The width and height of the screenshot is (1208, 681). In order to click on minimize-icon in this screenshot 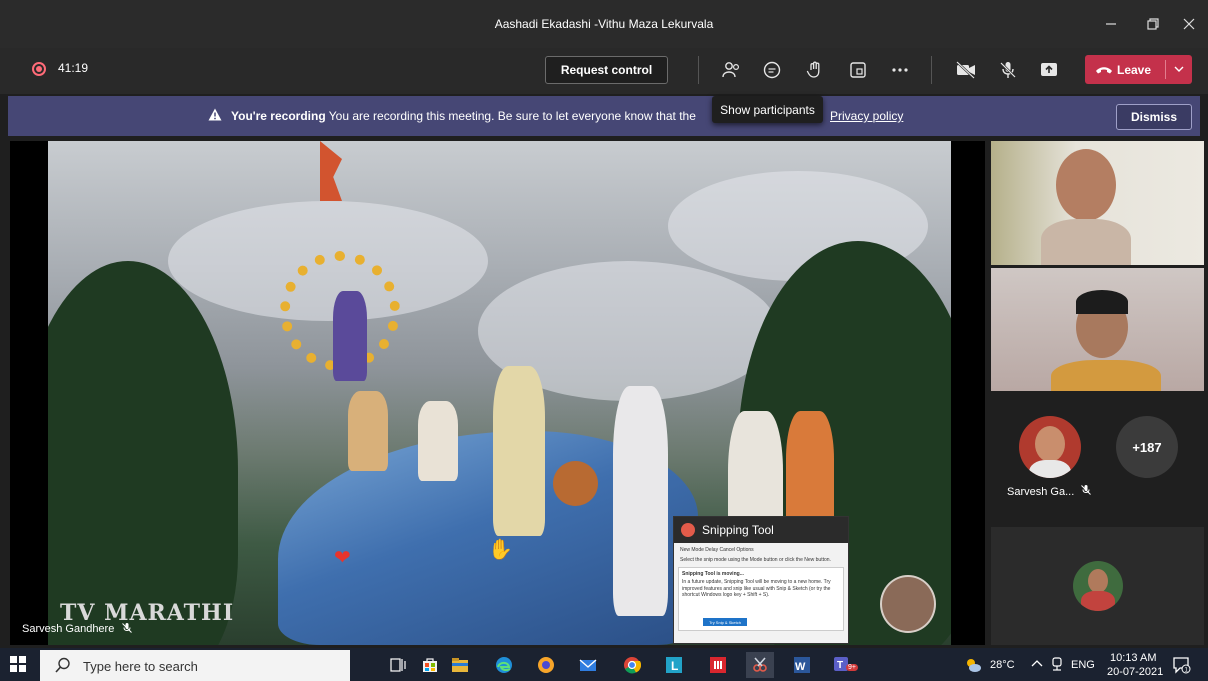, I will do `click(1111, 24)`.